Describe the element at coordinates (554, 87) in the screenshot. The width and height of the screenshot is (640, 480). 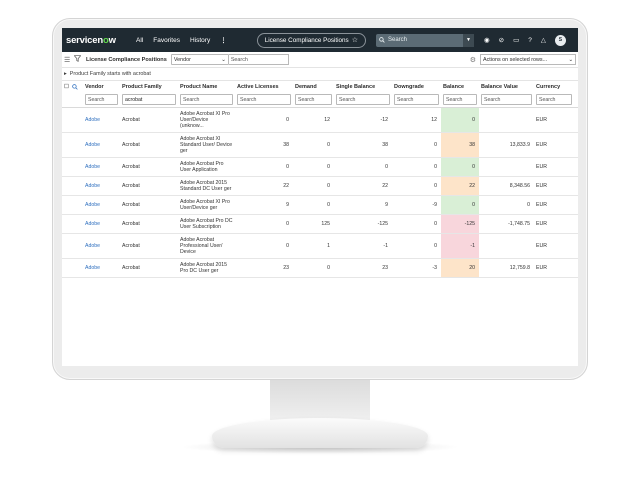
I see `column-header-currency: Currency` at that location.